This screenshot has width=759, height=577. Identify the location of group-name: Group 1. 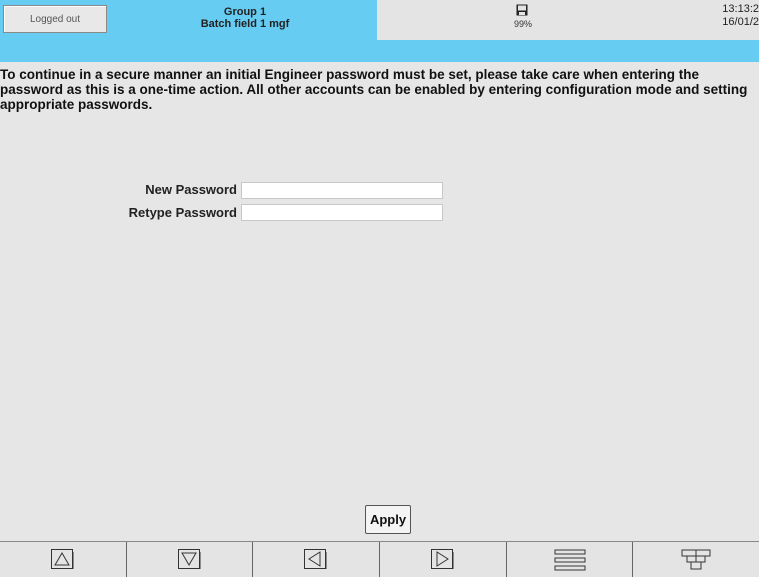
(245, 12).